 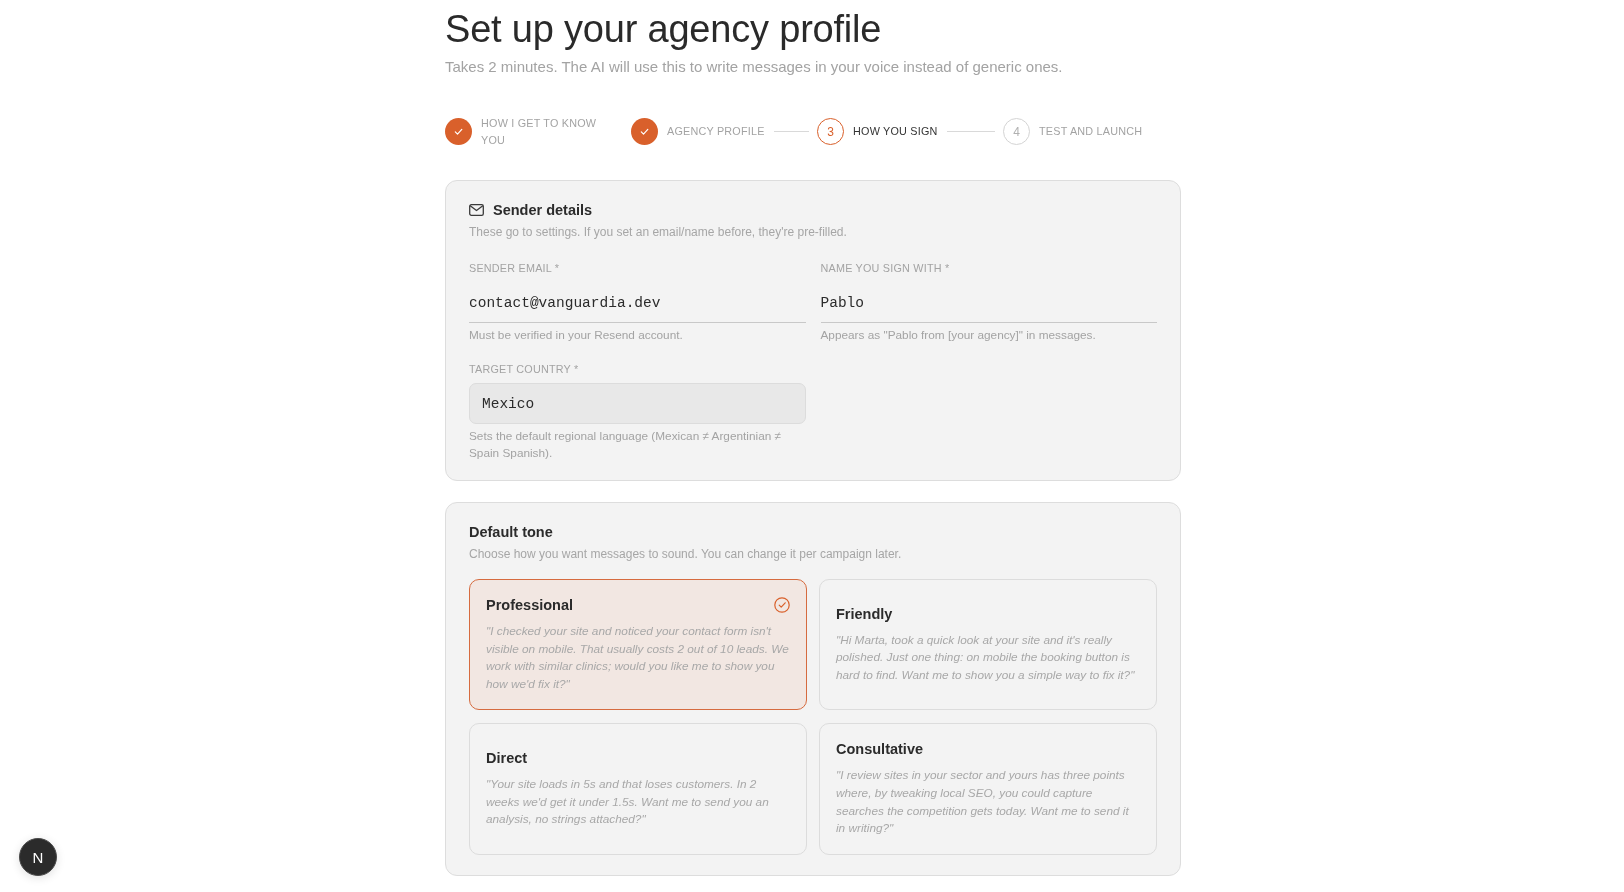 I want to click on field-hint: Appears as "Pablo from [your agency]" in messages., so click(x=958, y=335).